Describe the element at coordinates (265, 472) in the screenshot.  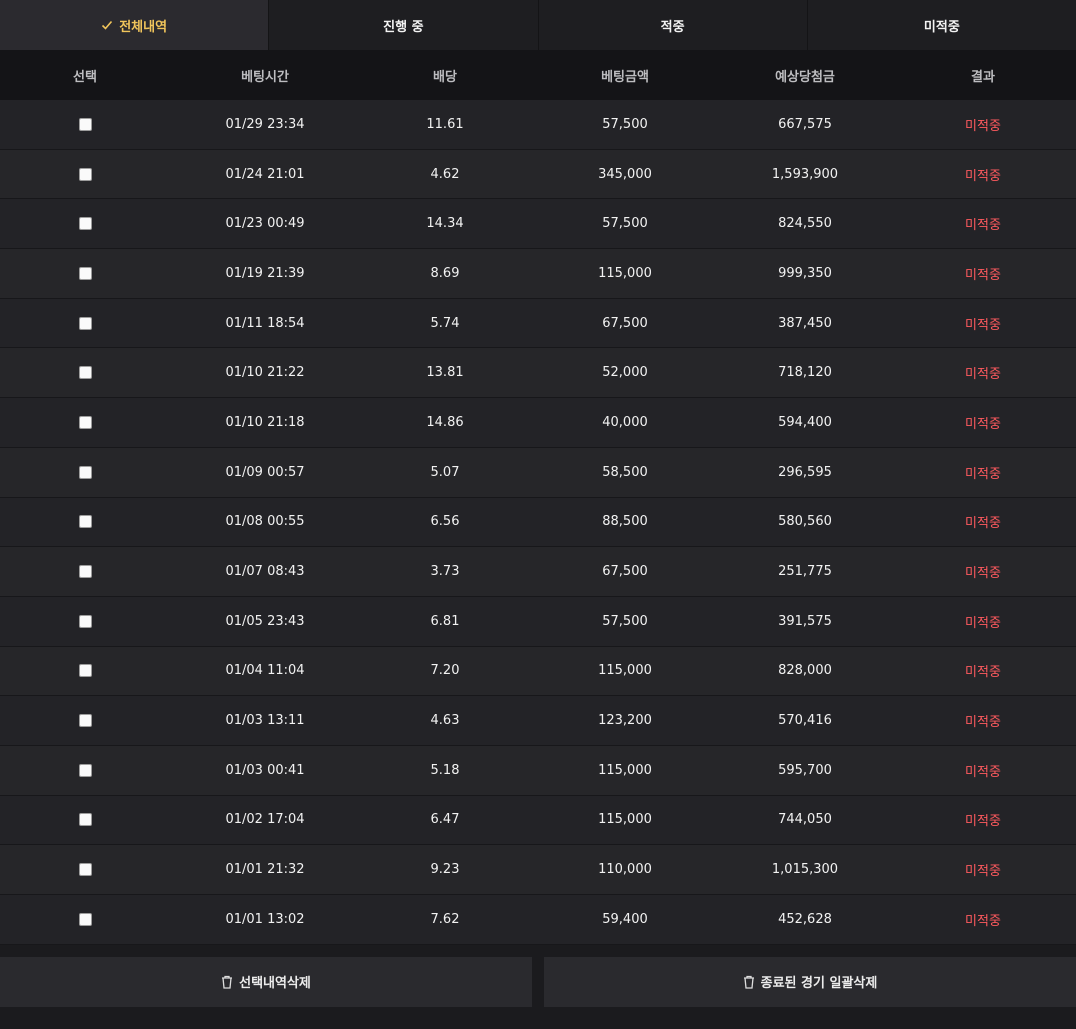
I see `bet-time: 01/09 00:57` at that location.